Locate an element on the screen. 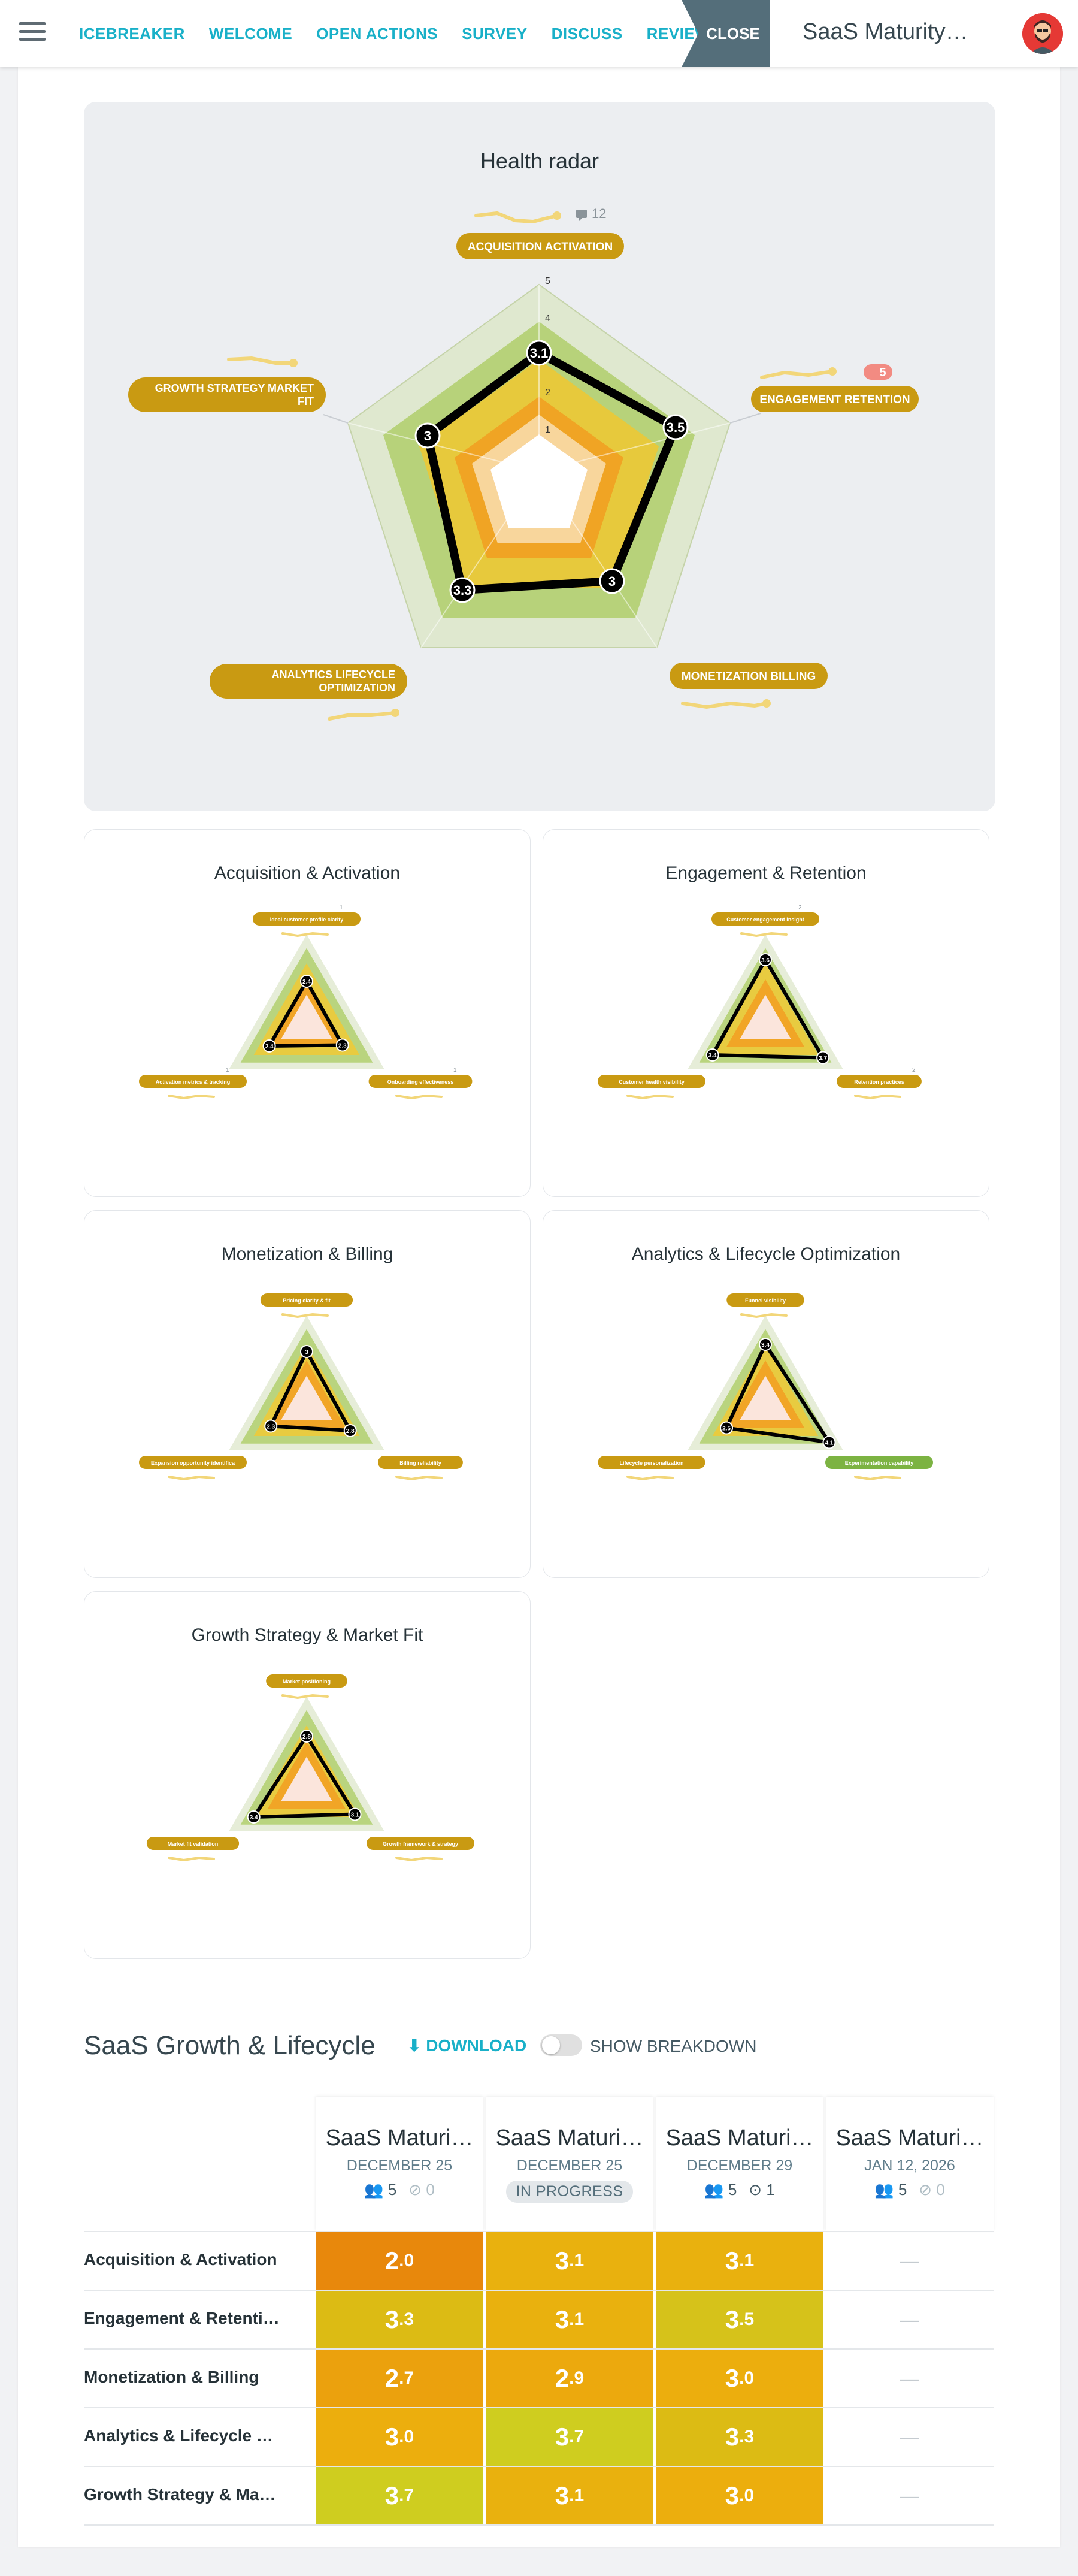  axis-label-acquisition: ACQUISITION ACTIVATION is located at coordinates (540, 246).